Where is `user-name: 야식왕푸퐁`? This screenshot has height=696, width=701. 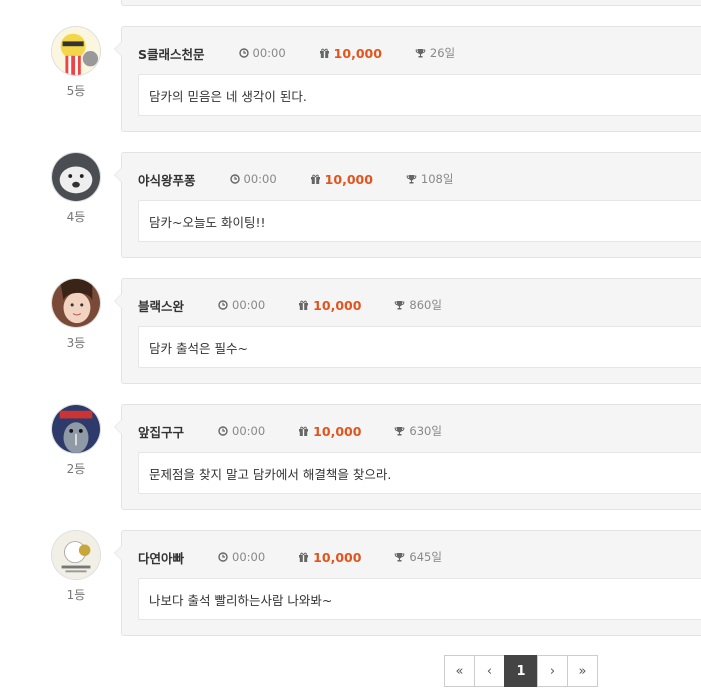 user-name: 야식왕푸퐁 is located at coordinates (167, 179).